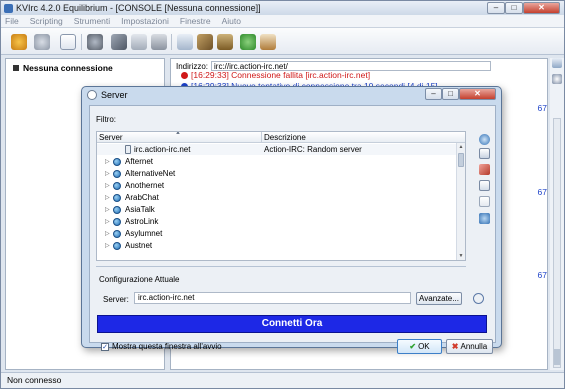 This screenshot has width=565, height=389. I want to click on message-icon, so click(185, 42).